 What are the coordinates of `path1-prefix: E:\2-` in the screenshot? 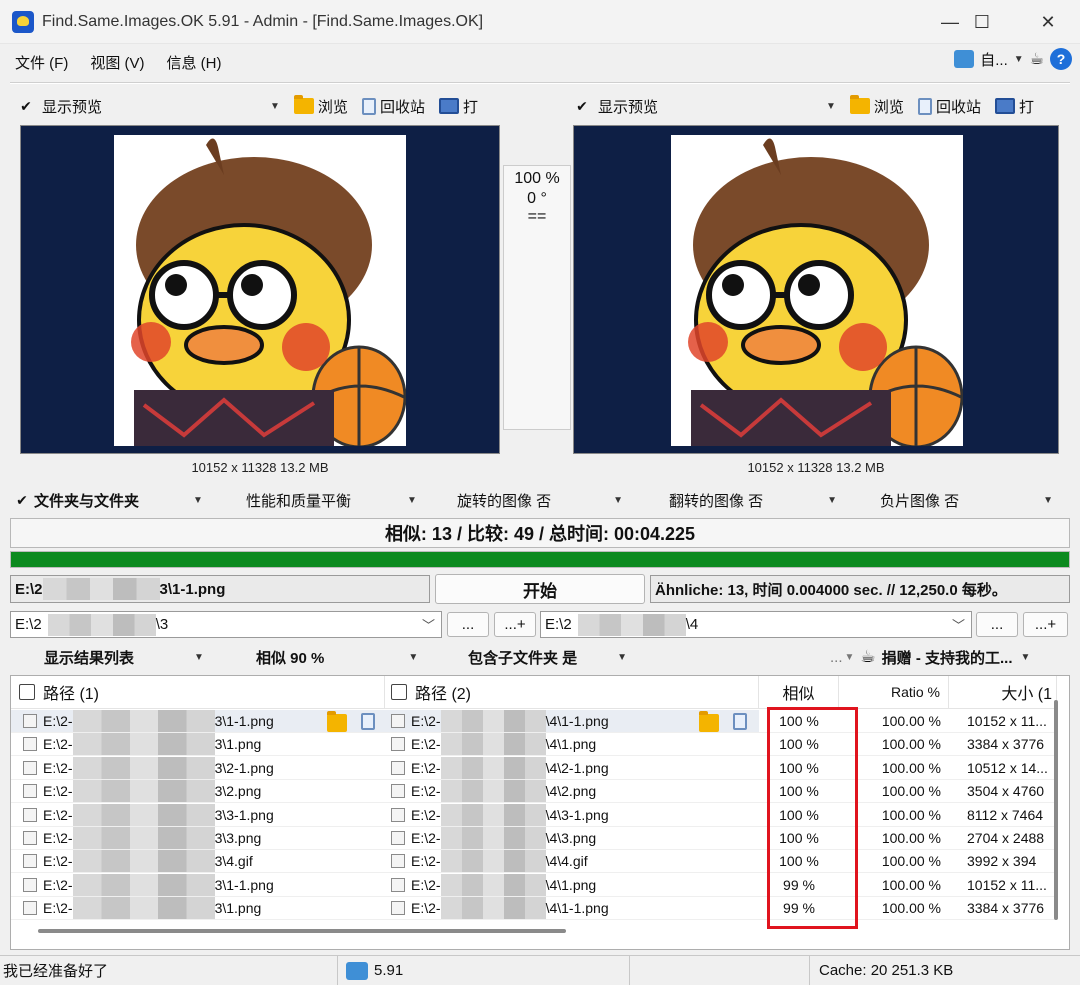 It's located at (58, 744).